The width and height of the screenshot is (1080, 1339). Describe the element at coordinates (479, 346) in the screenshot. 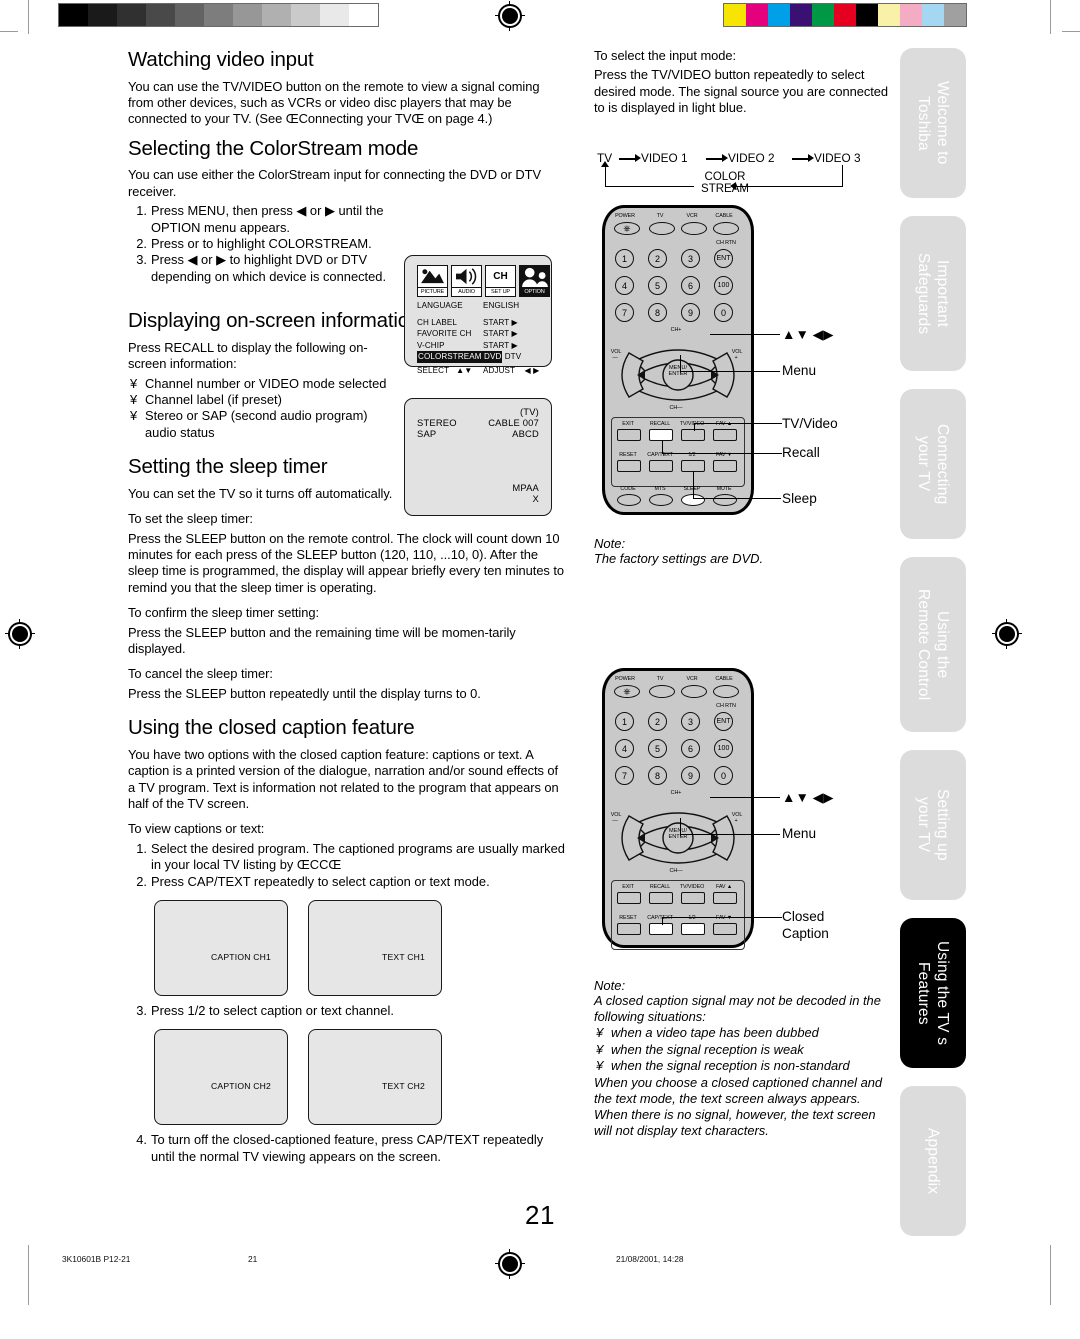

I see `osd-menu-row: V-CHIP START ▶` at that location.